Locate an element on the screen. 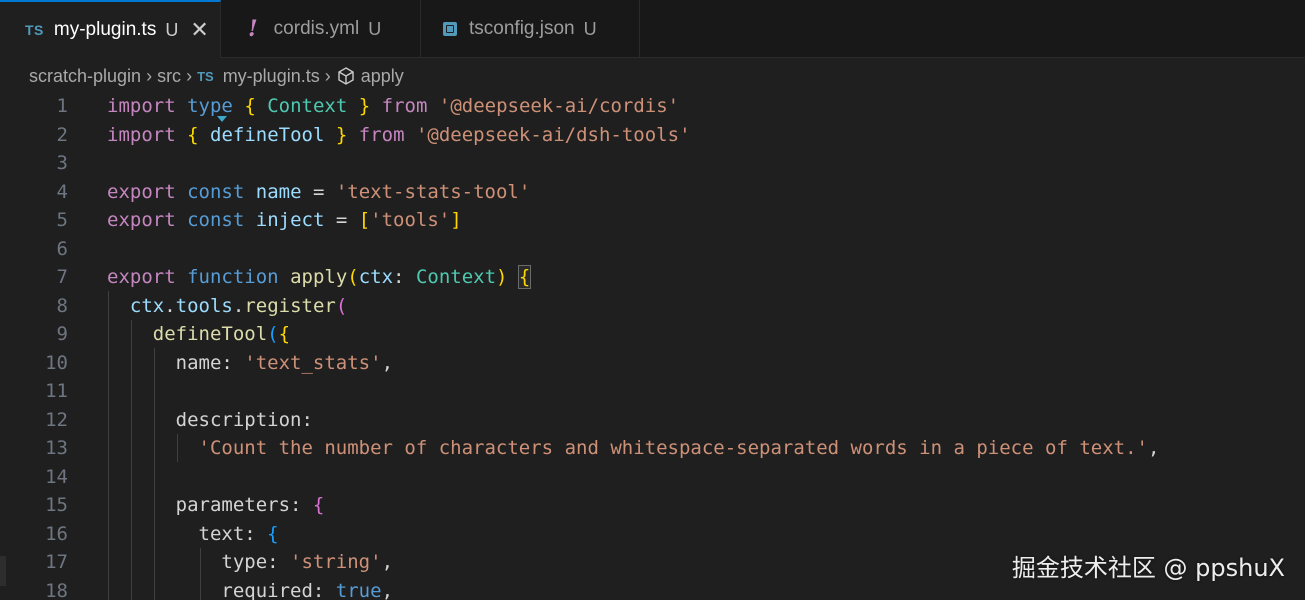 The image size is (1305, 600). code-line: 9 defineTool({ is located at coordinates (652, 334).